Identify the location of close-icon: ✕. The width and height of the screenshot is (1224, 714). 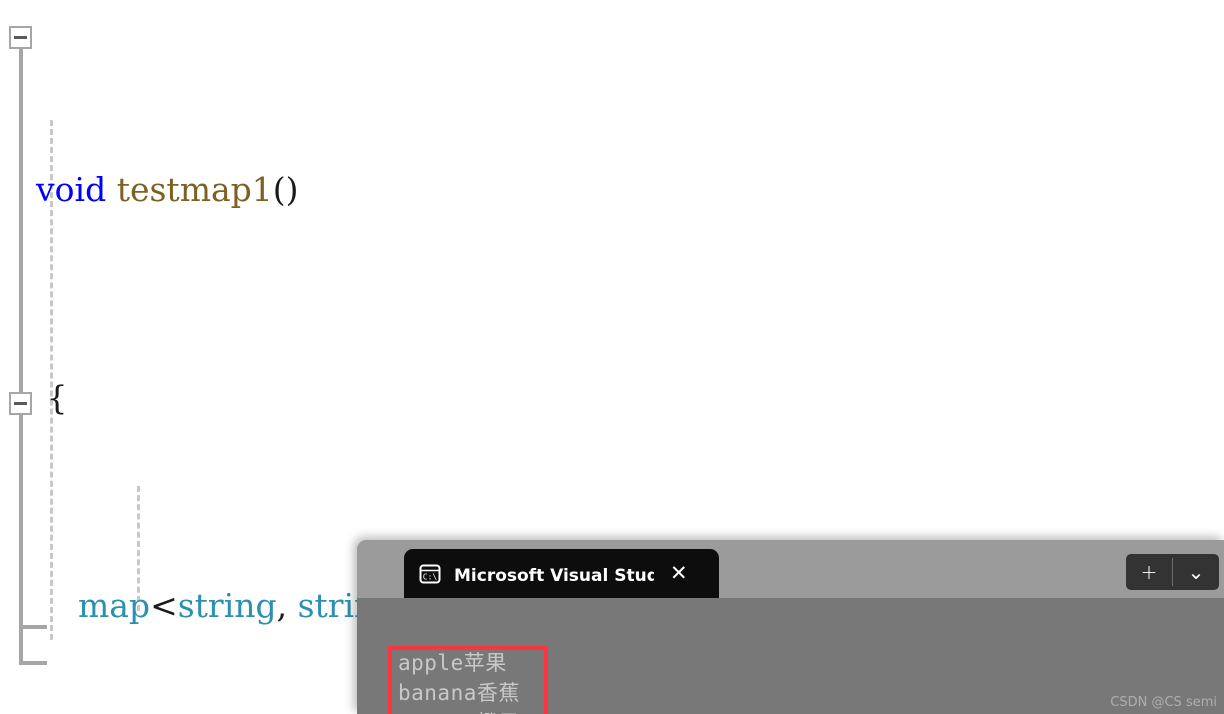
(679, 573).